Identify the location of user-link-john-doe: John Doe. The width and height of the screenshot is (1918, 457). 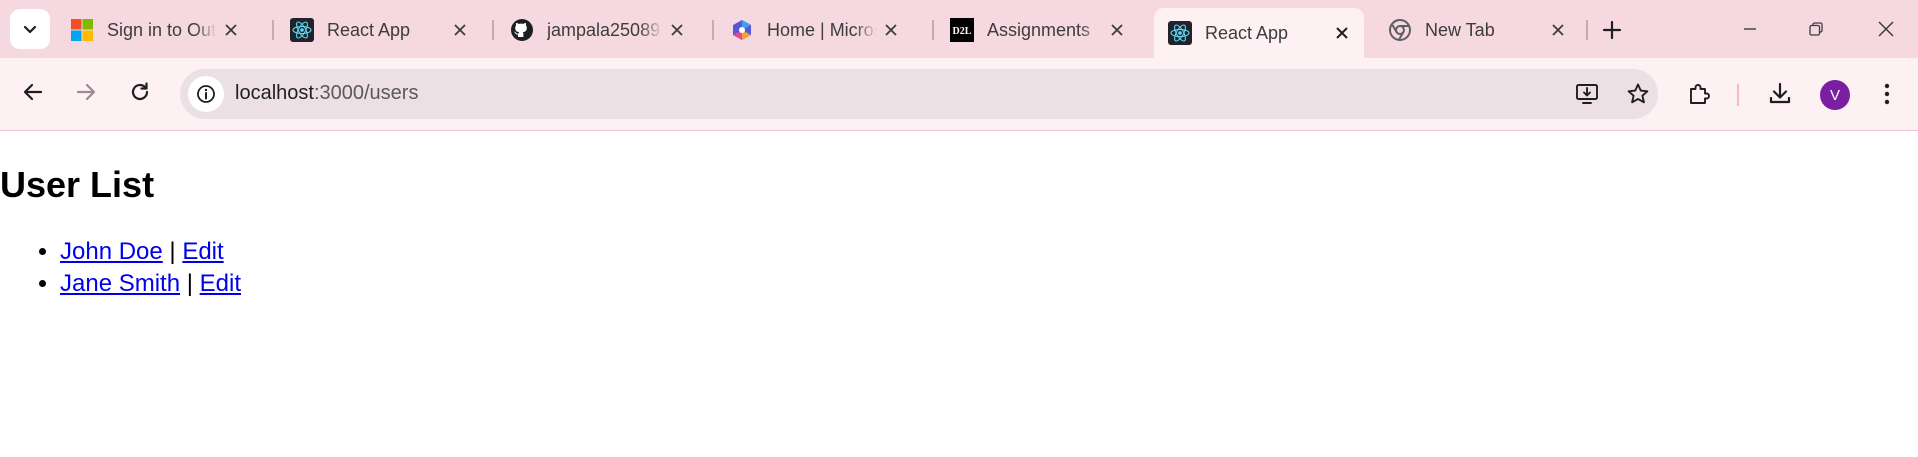
(111, 251).